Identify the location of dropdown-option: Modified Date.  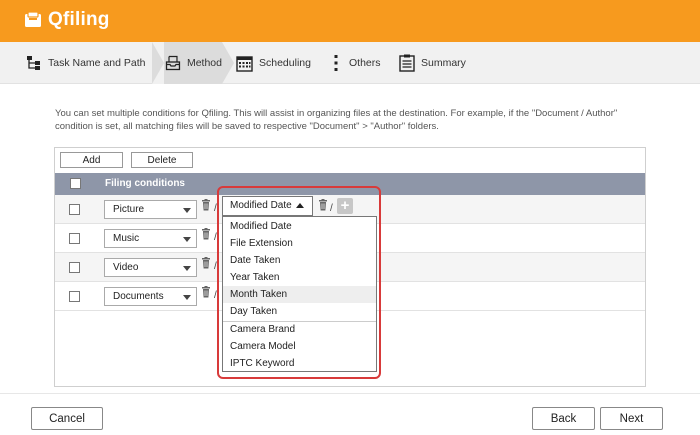
(299, 226).